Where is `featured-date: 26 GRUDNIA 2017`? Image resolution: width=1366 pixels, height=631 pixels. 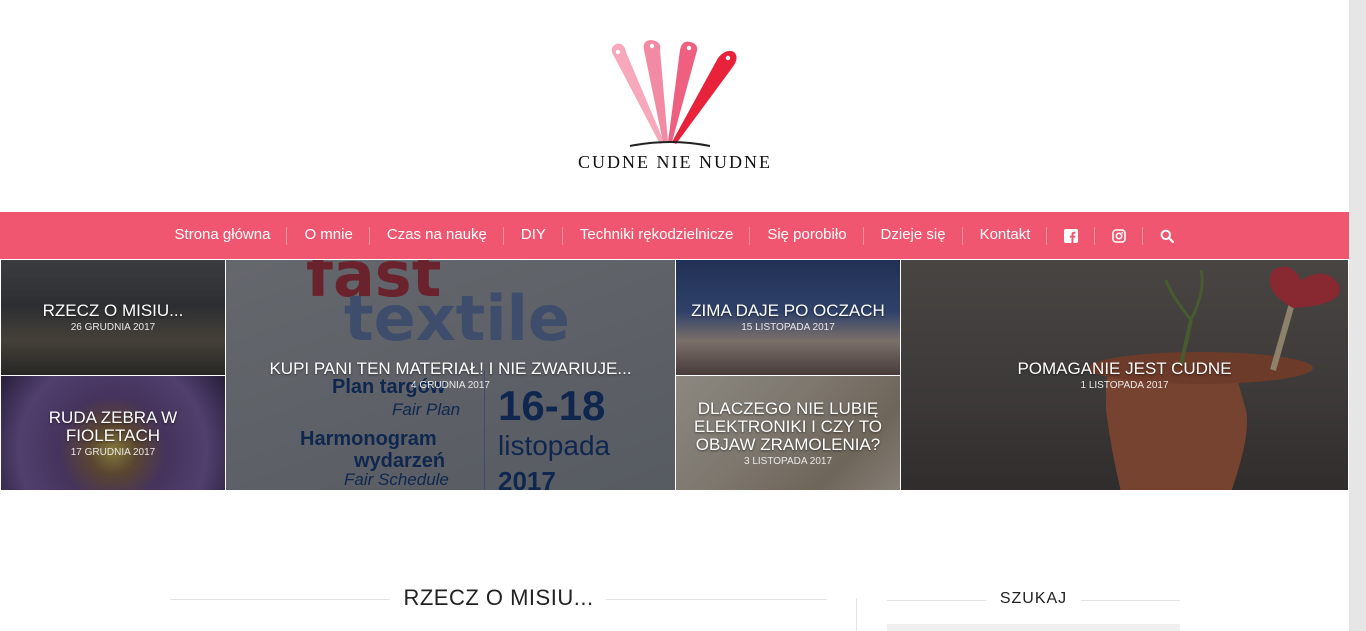
featured-date: 26 GRUDNIA 2017 is located at coordinates (113, 327).